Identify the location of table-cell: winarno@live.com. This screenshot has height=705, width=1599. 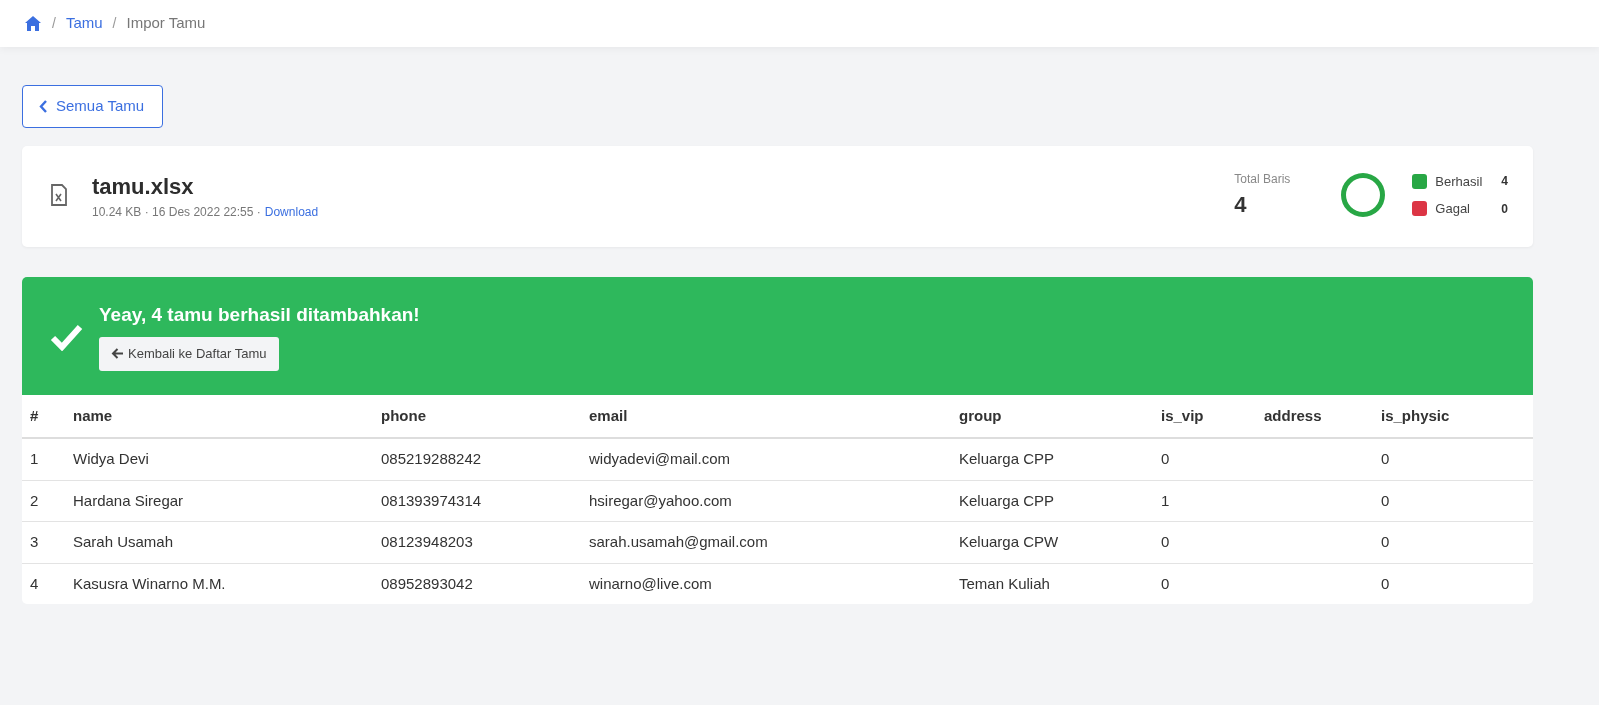
(768, 583).